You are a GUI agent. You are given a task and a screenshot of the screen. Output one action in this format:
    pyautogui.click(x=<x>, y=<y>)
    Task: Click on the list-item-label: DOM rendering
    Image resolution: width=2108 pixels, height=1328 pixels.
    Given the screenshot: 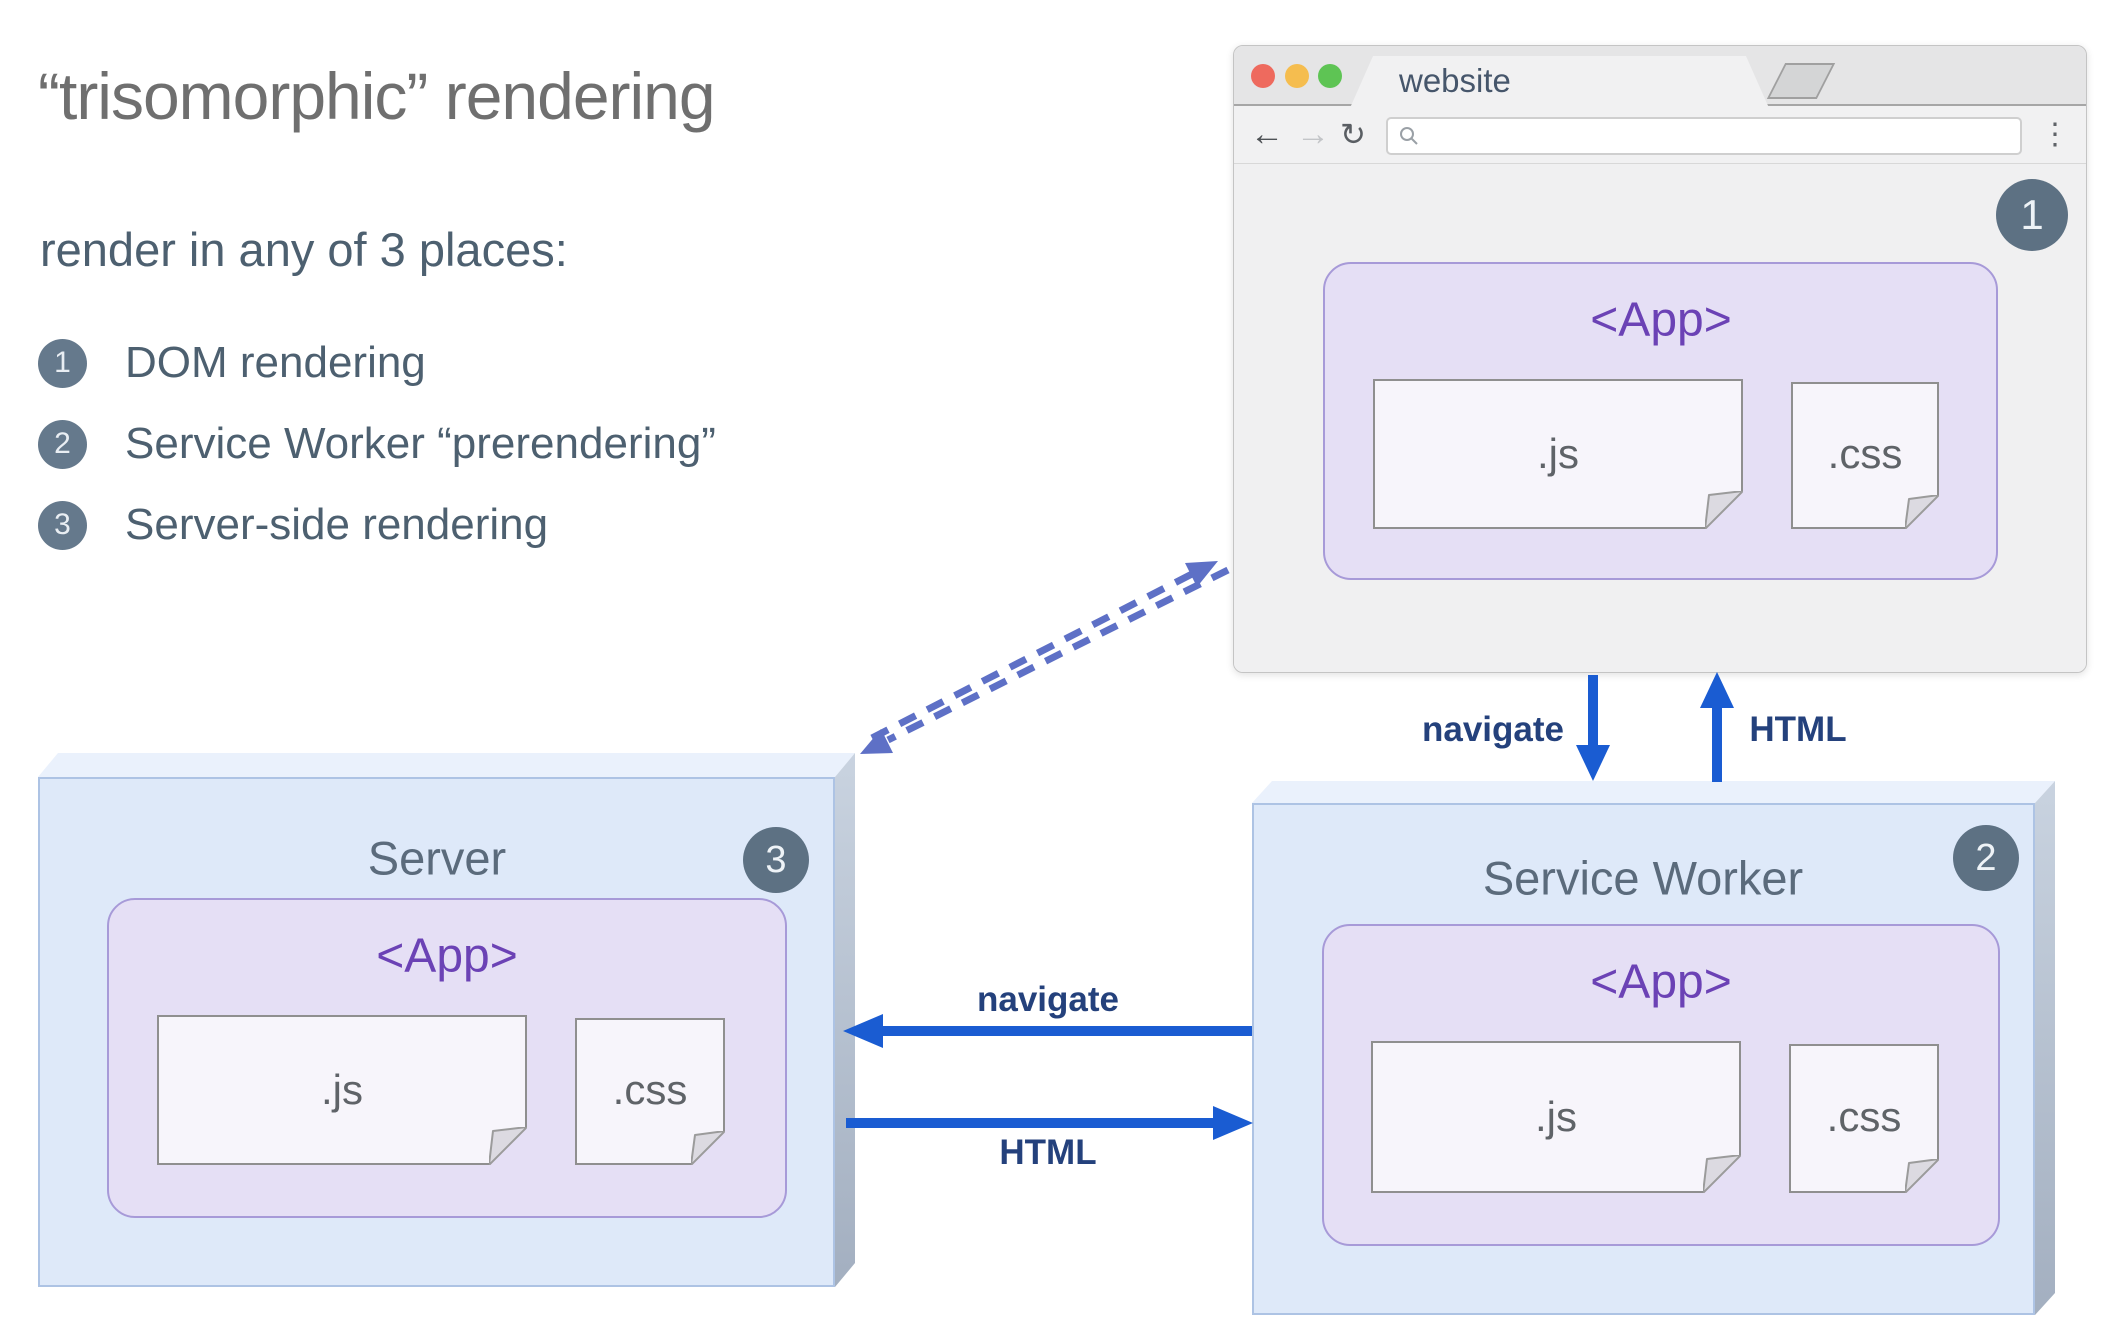 What is the action you would take?
    pyautogui.click(x=275, y=362)
    